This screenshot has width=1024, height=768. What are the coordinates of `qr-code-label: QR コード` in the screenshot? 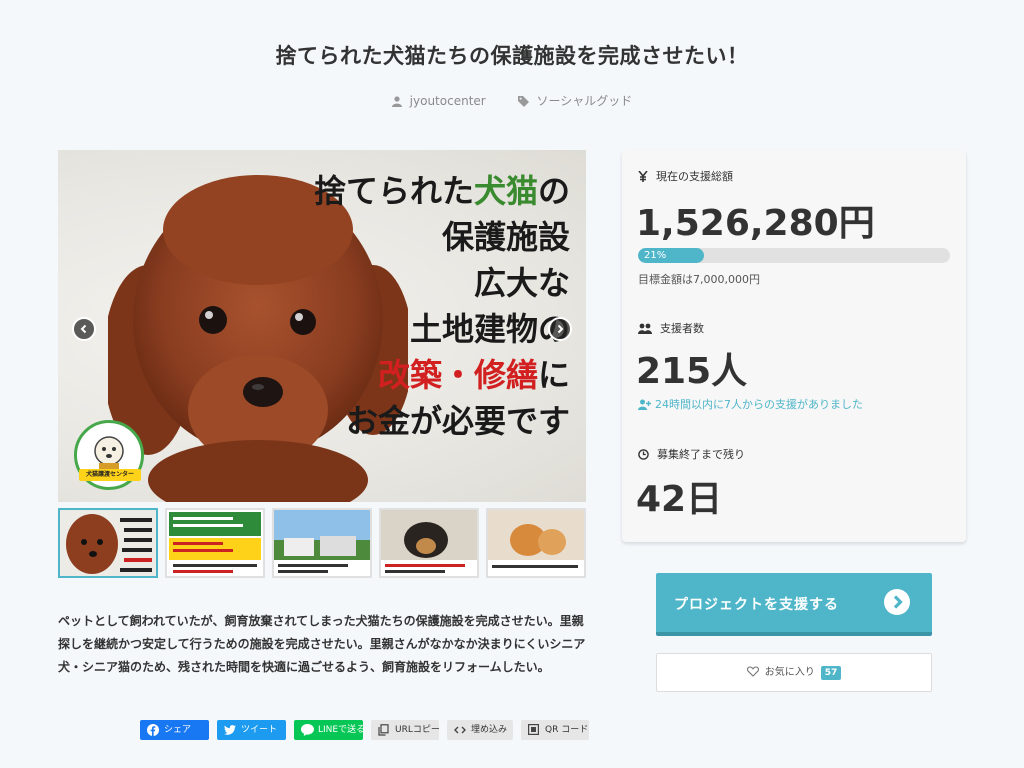 It's located at (567, 730).